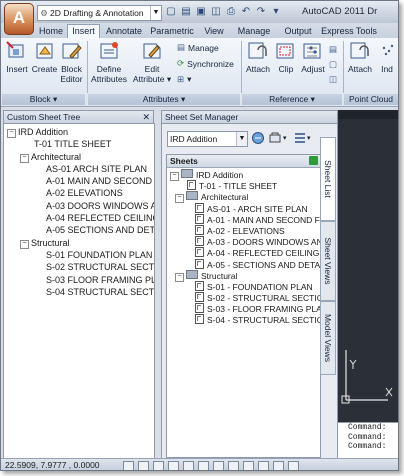  Describe the element at coordinates (79, 243) in the screenshot. I see `tree-node-structural: − Structural` at that location.